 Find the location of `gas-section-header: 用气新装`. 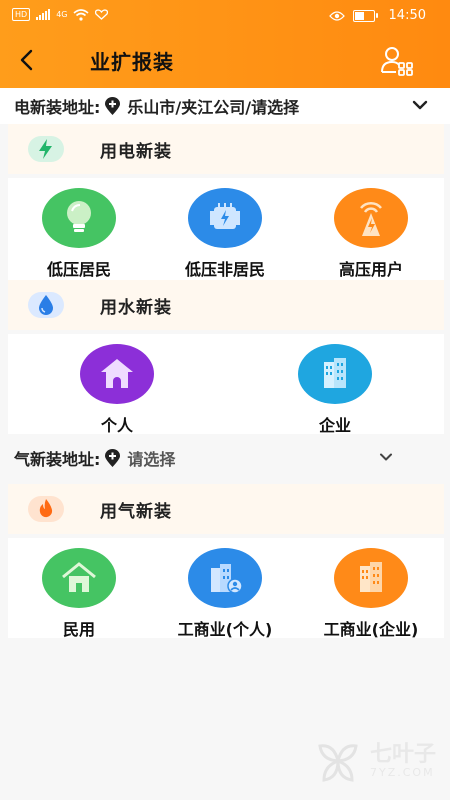

gas-section-header: 用气新装 is located at coordinates (226, 509).